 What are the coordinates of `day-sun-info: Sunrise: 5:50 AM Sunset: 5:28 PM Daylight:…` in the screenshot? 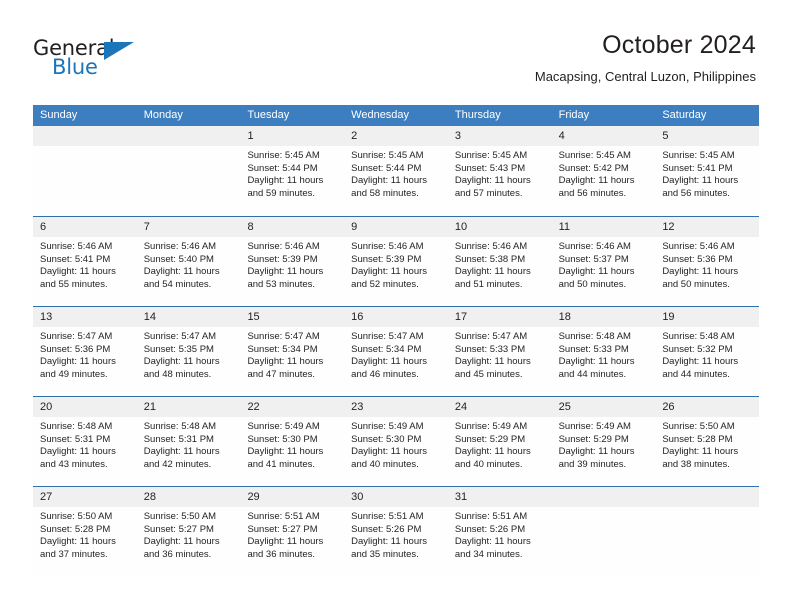 It's located at (707, 444).